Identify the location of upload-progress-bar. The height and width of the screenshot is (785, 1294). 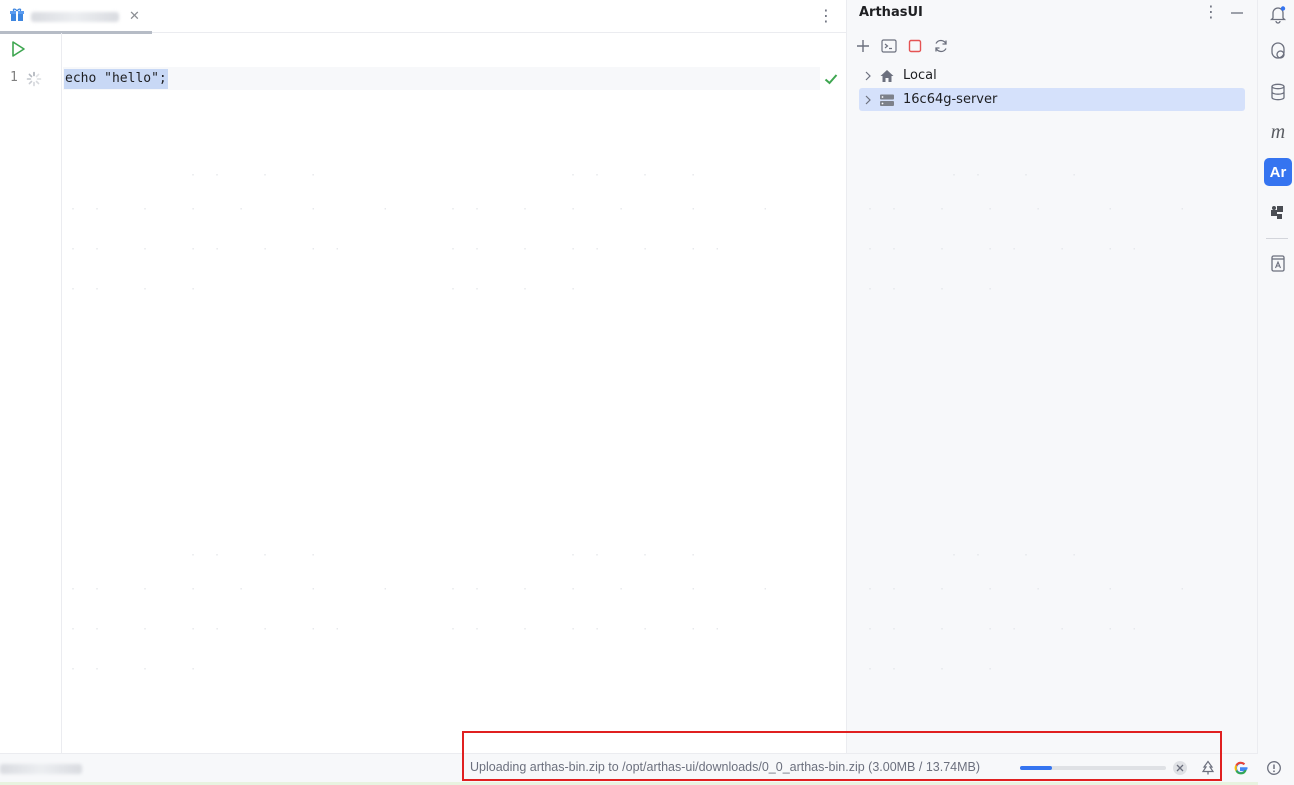
(1093, 768).